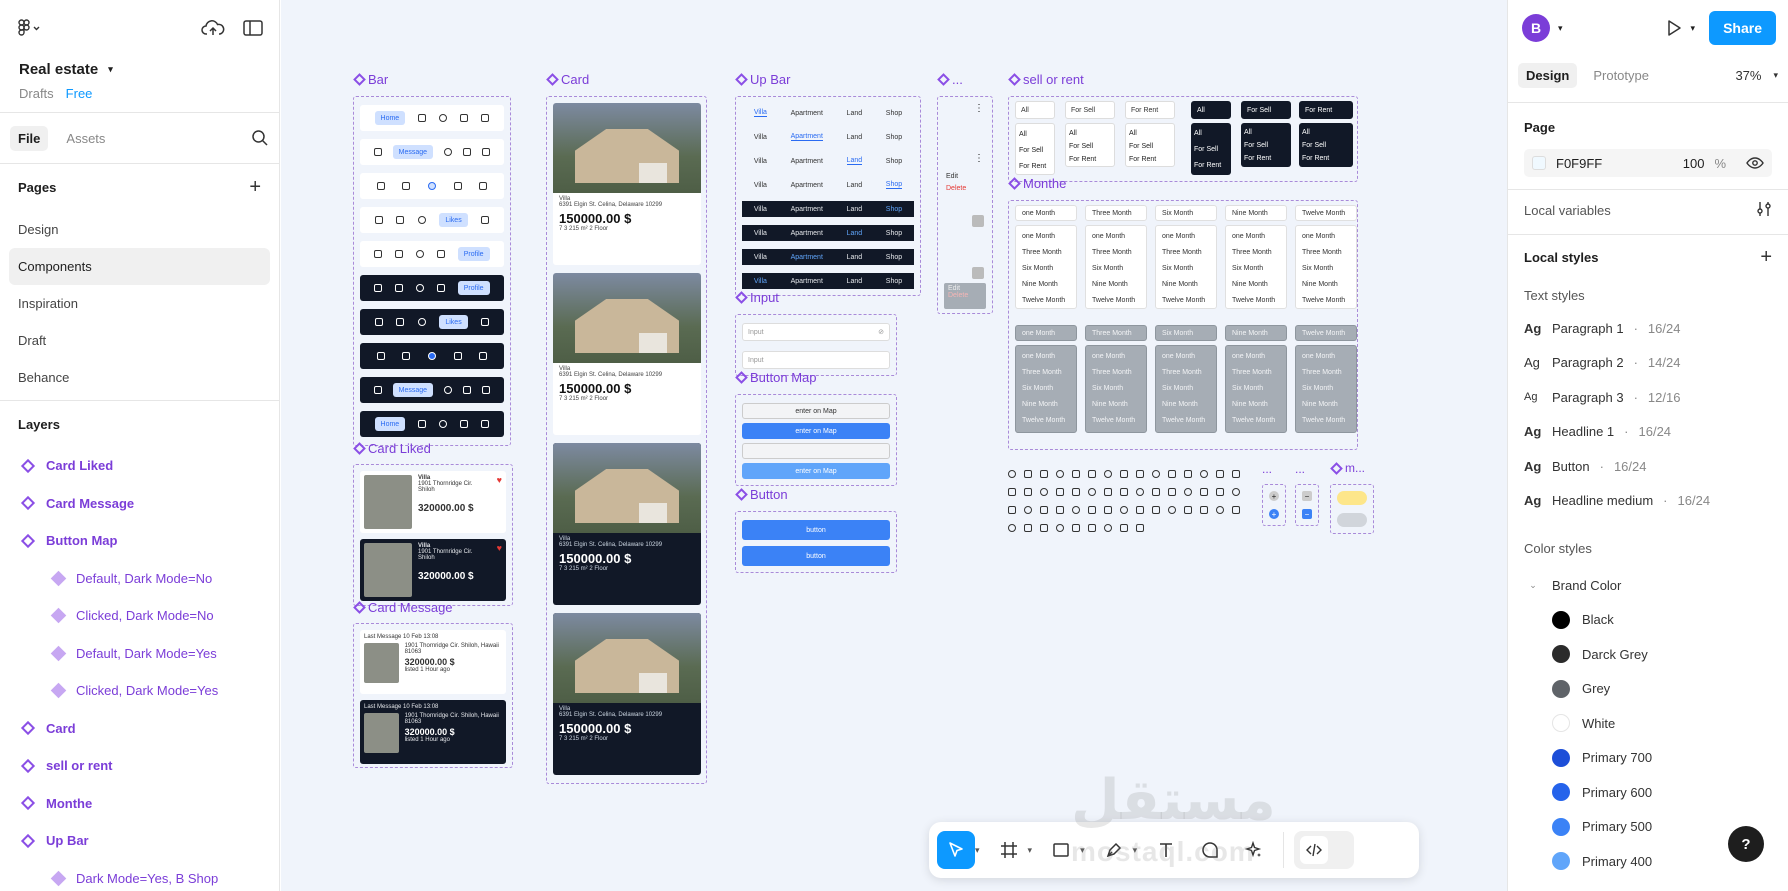 This screenshot has width=1788, height=891. What do you see at coordinates (1764, 210) in the screenshot?
I see `sliders-icon` at bounding box center [1764, 210].